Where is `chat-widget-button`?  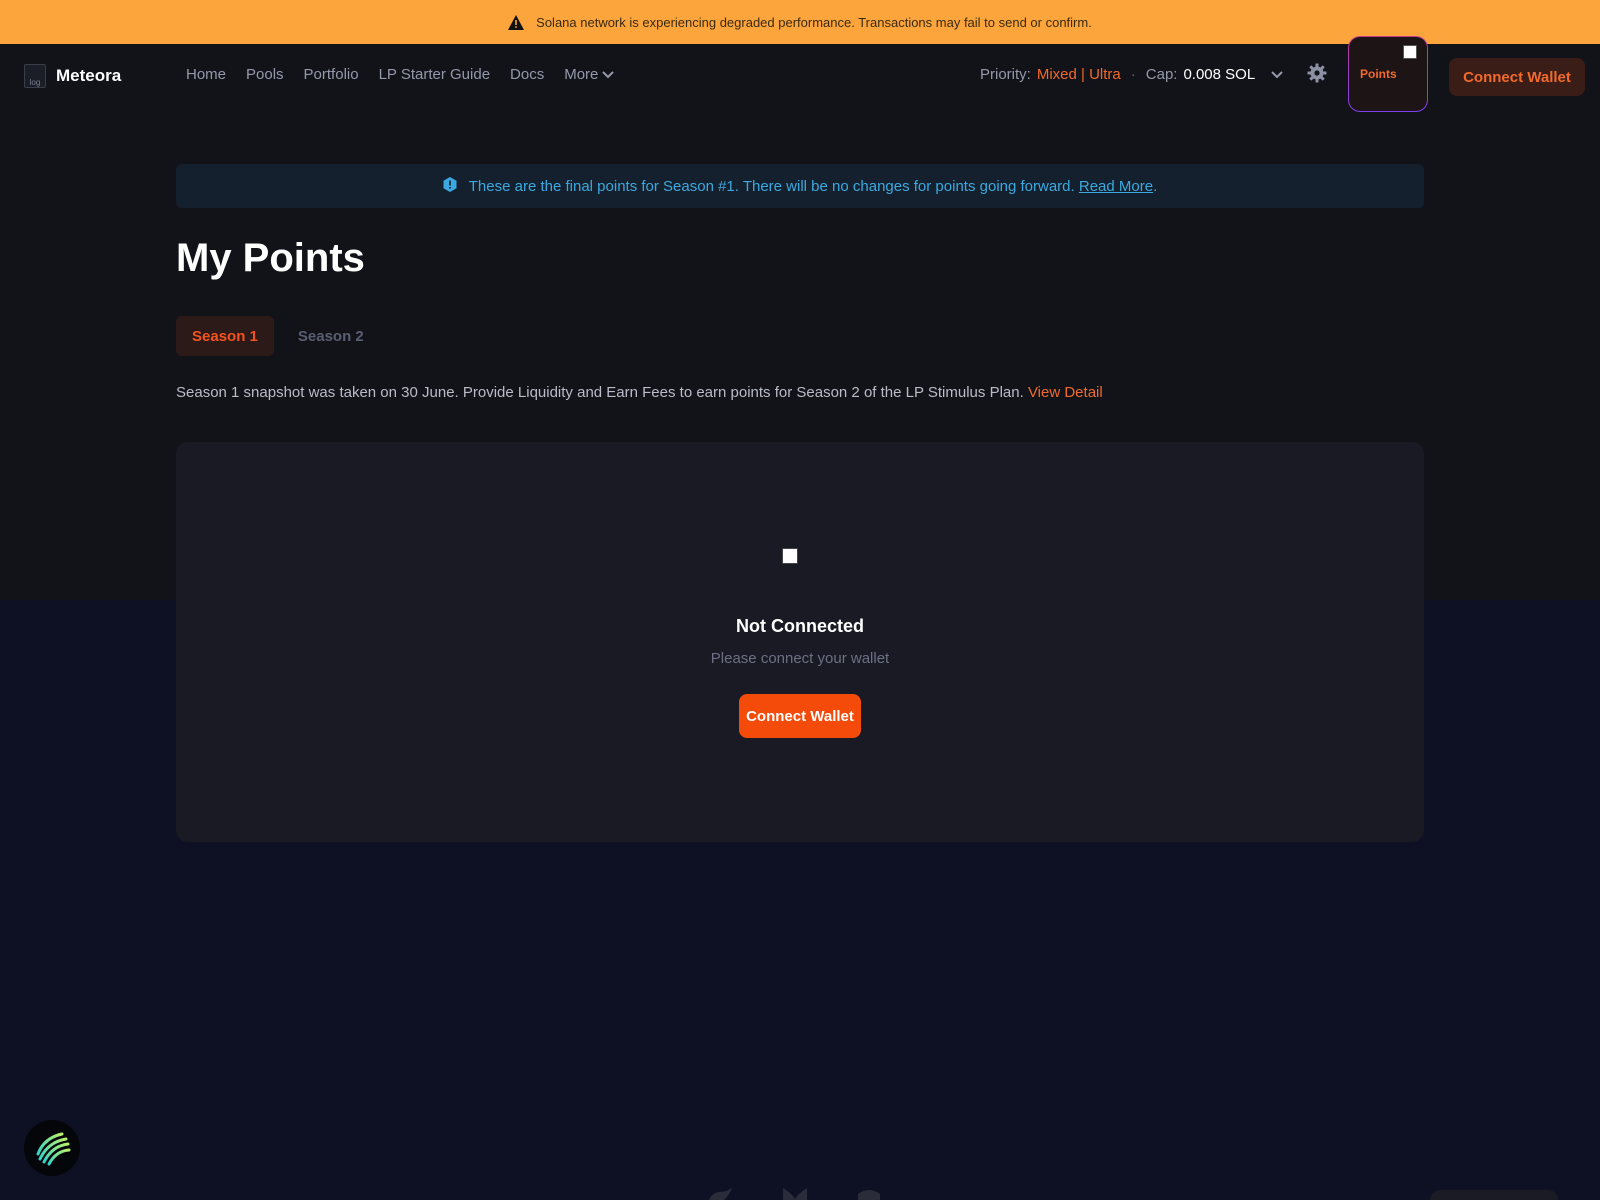 chat-widget-button is located at coordinates (52, 1148).